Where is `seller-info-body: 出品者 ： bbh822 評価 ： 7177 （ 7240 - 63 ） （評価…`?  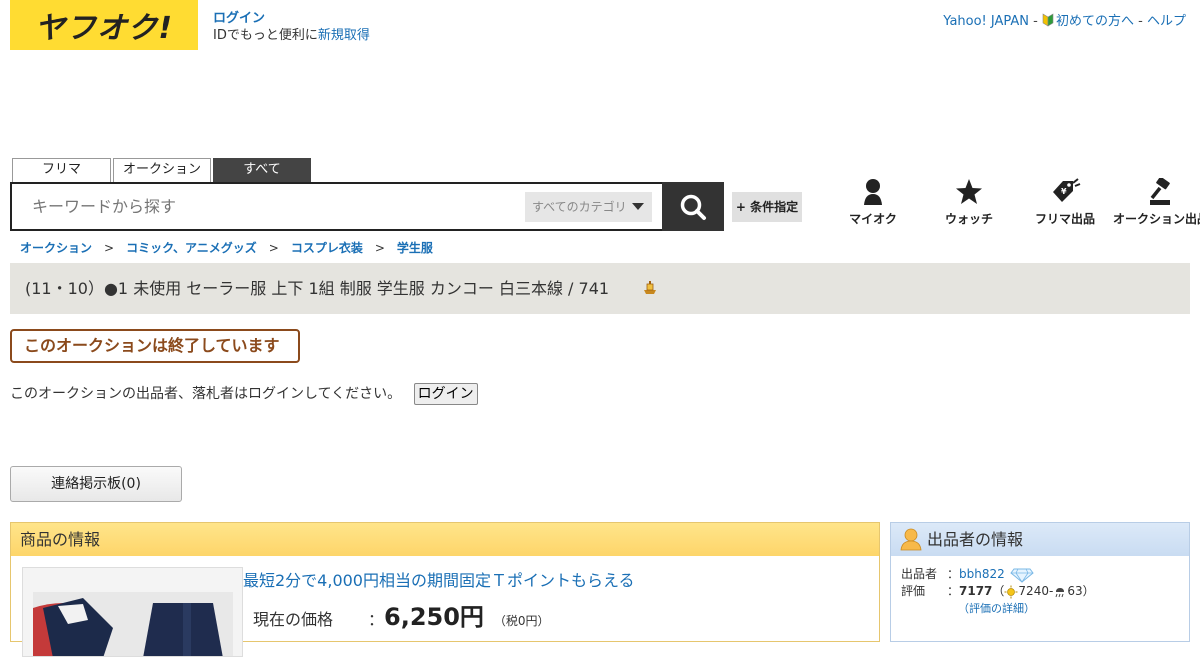
seller-info-body: 出品者 ： bbh822 評価 ： 7177 （ 7240 - 63 ） （評価… is located at coordinates (1040, 591).